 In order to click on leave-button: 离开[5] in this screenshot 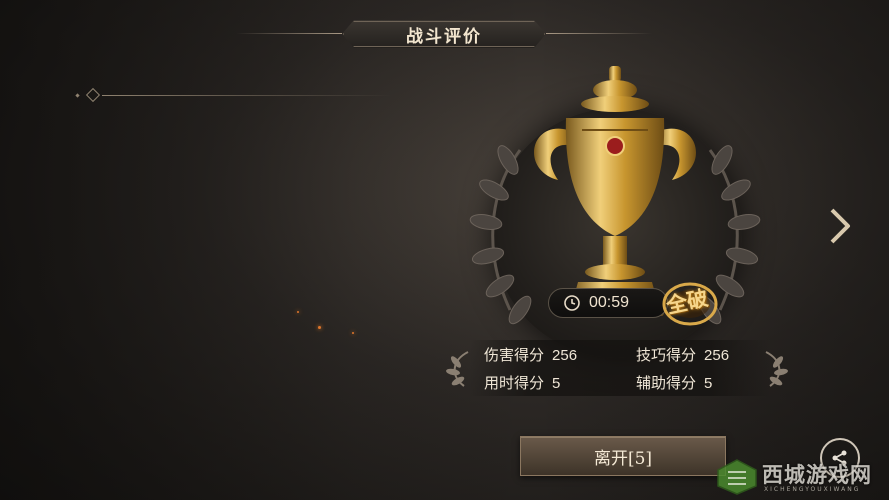, I will do `click(623, 456)`.